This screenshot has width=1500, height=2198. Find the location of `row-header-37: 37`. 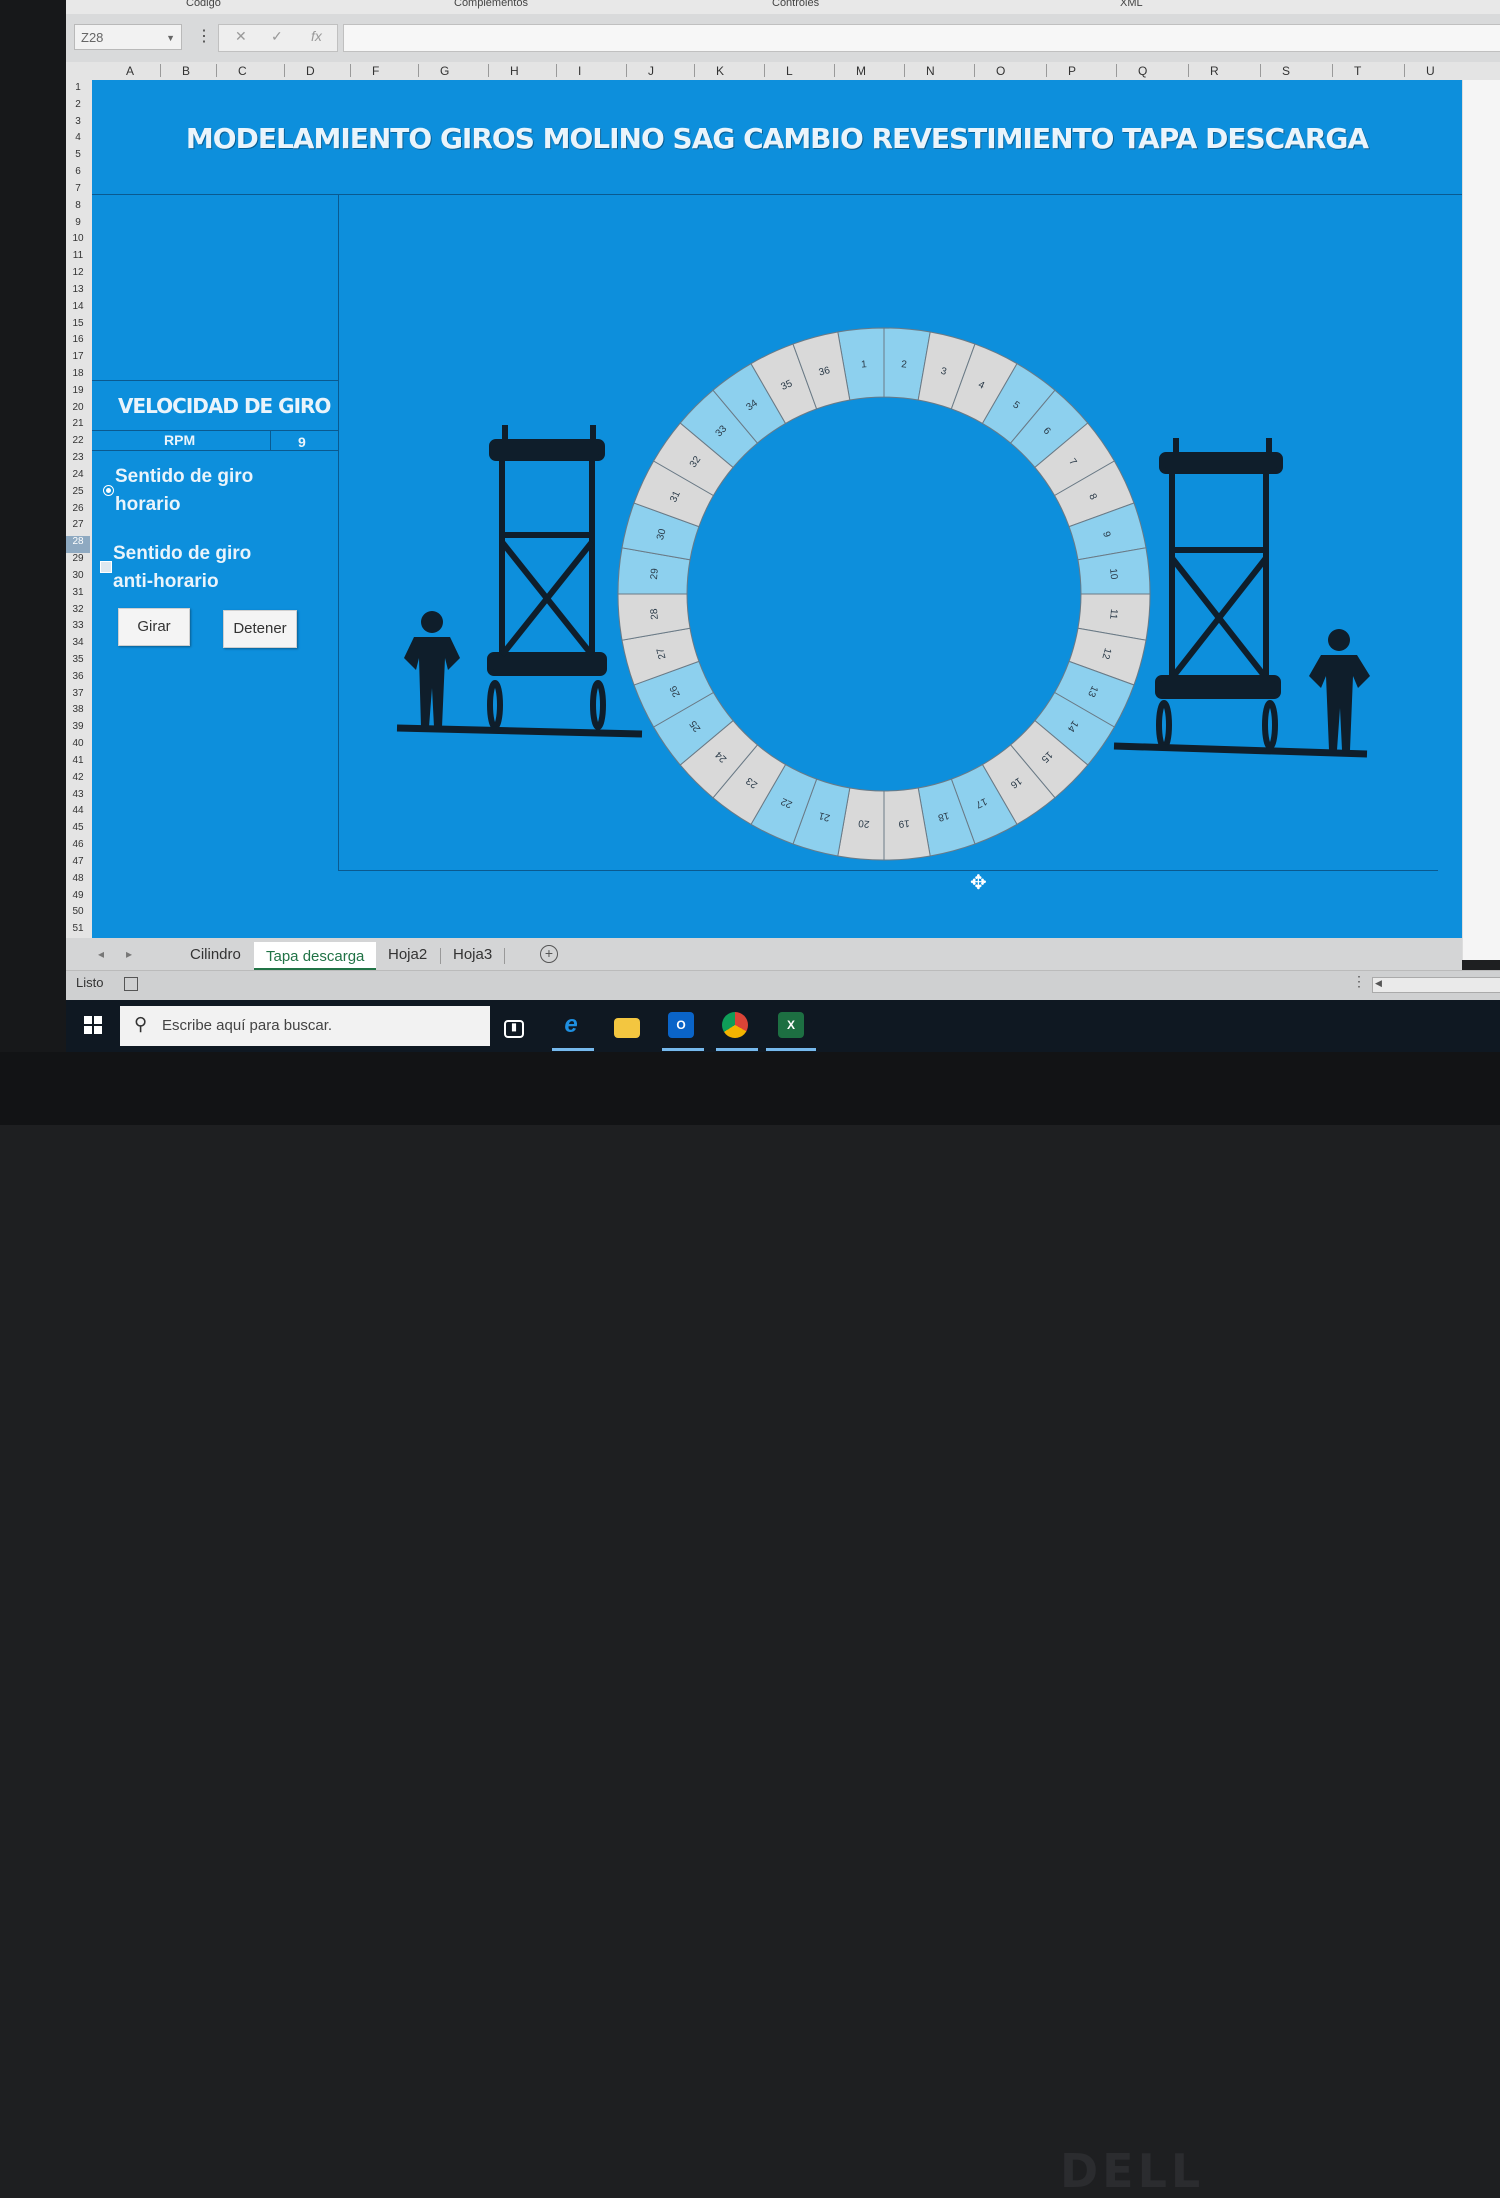

row-header-37: 37 is located at coordinates (78, 696).